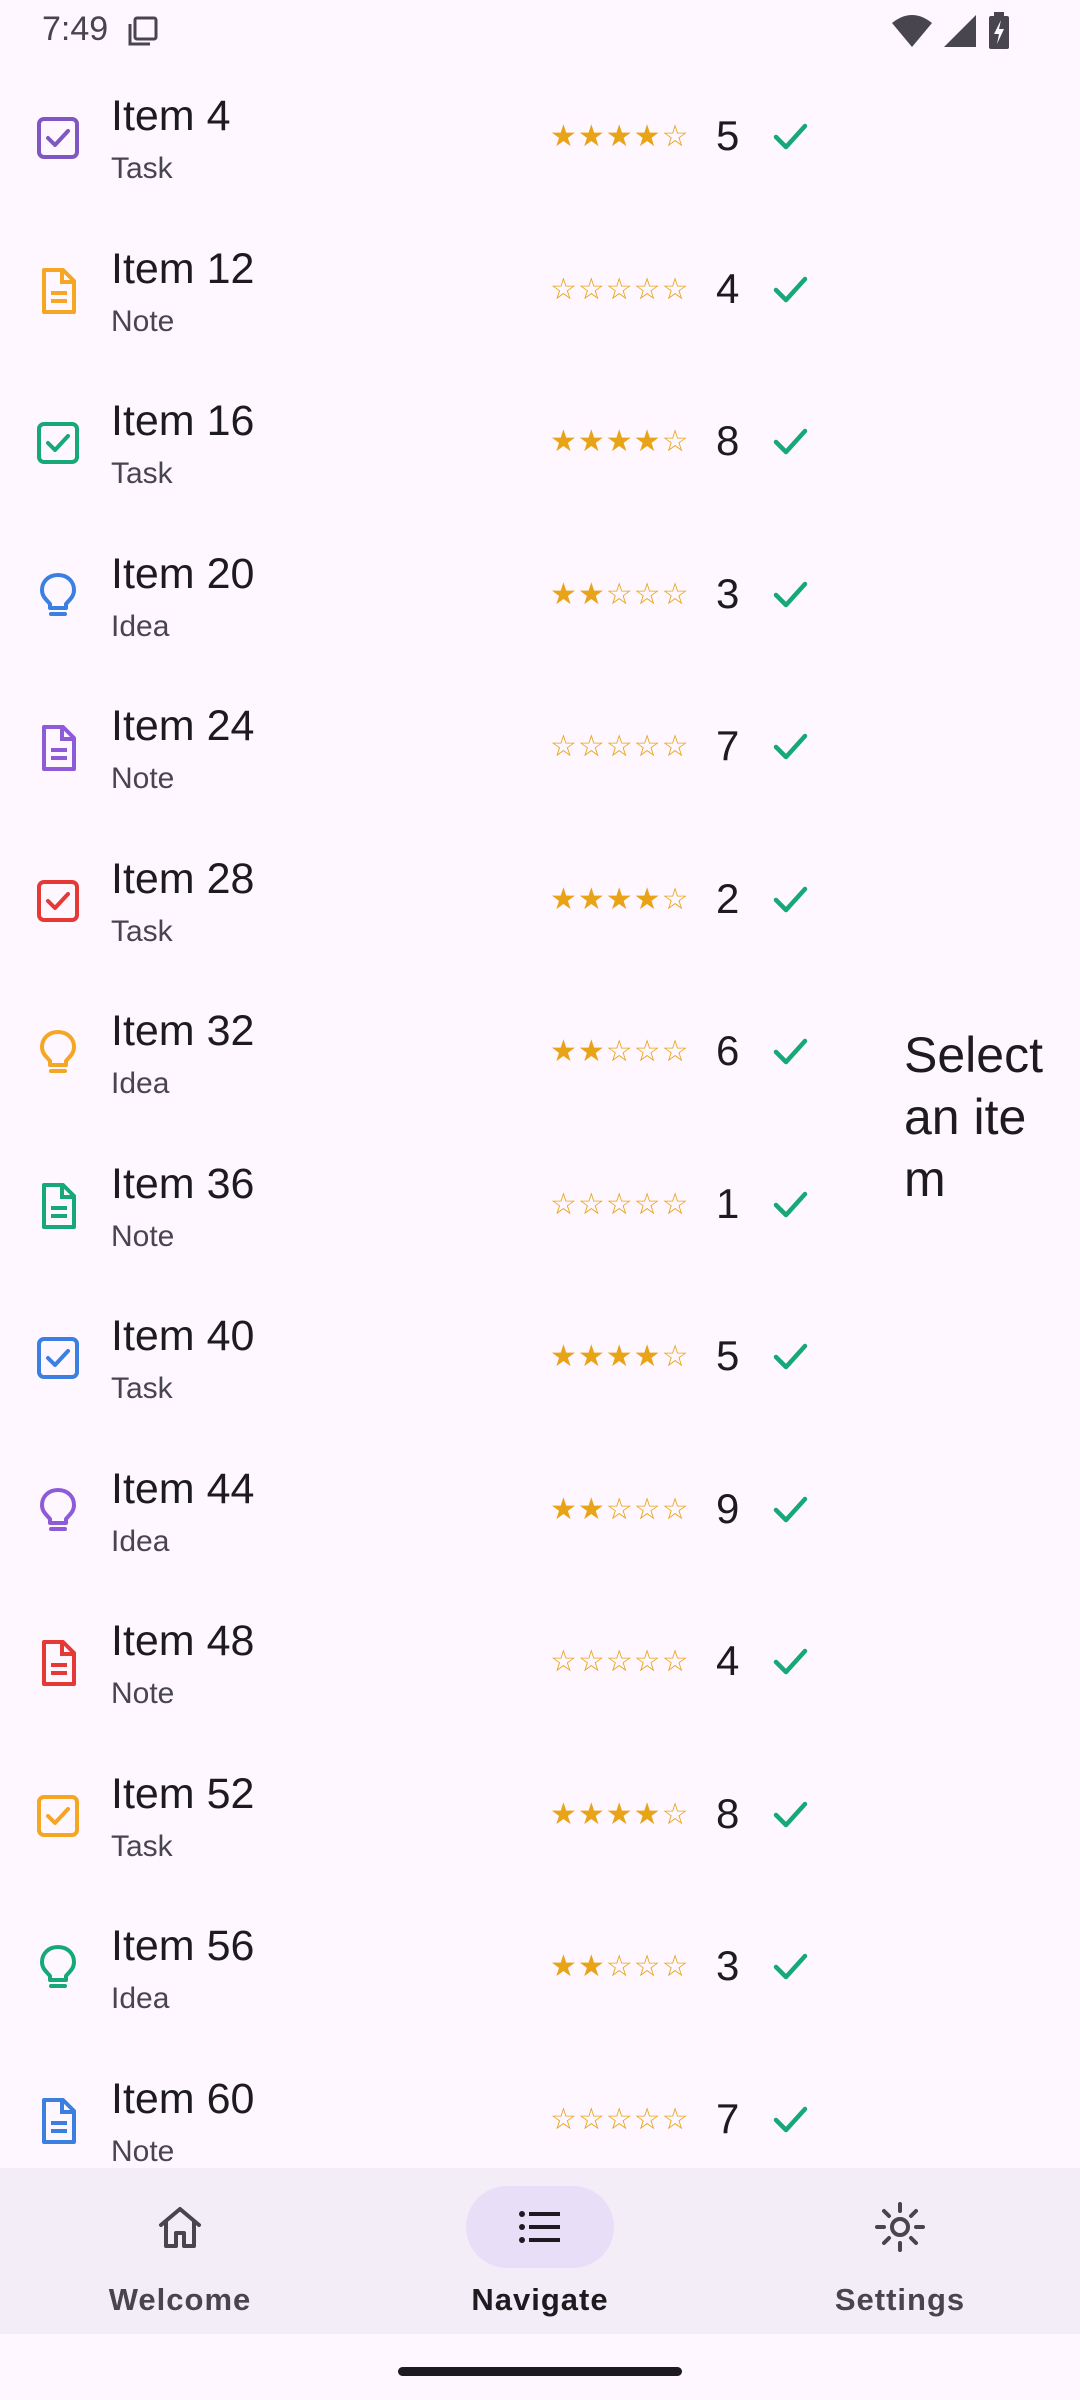 The width and height of the screenshot is (1080, 2400). What do you see at coordinates (183, 878) in the screenshot?
I see `item-title: Item 28` at bounding box center [183, 878].